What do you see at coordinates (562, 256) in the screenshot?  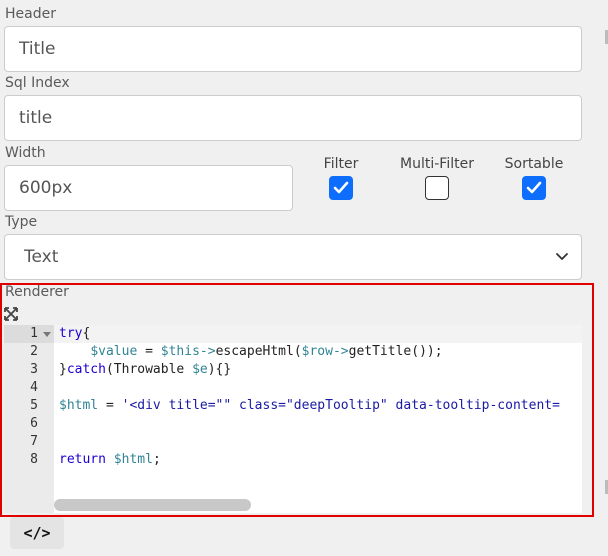 I see `chevron-down-icon` at bounding box center [562, 256].